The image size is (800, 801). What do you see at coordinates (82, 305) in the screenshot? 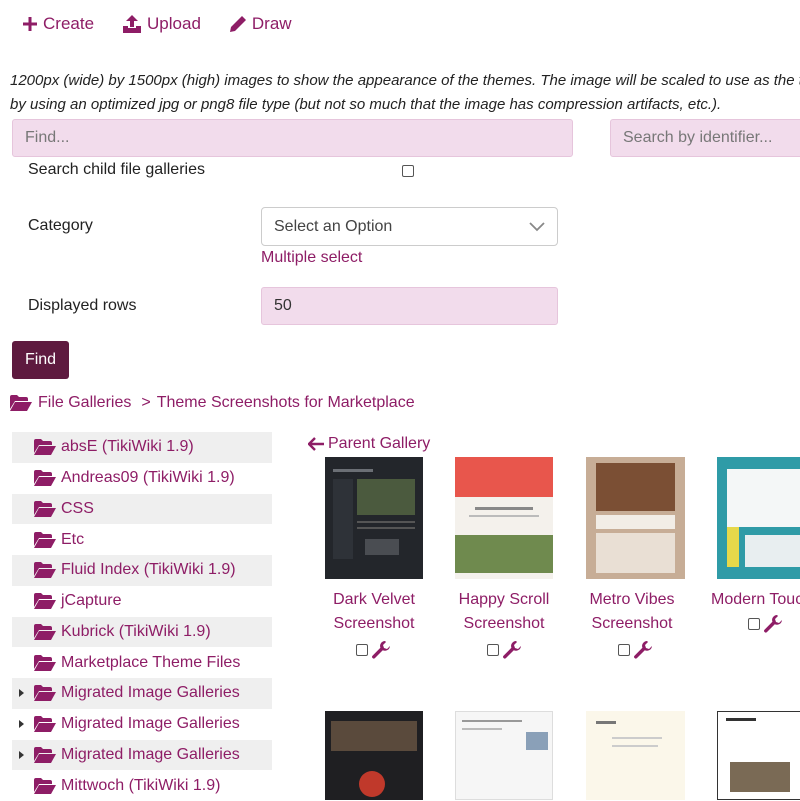
I see `displayed-rows-label: Displayed rows` at bounding box center [82, 305].